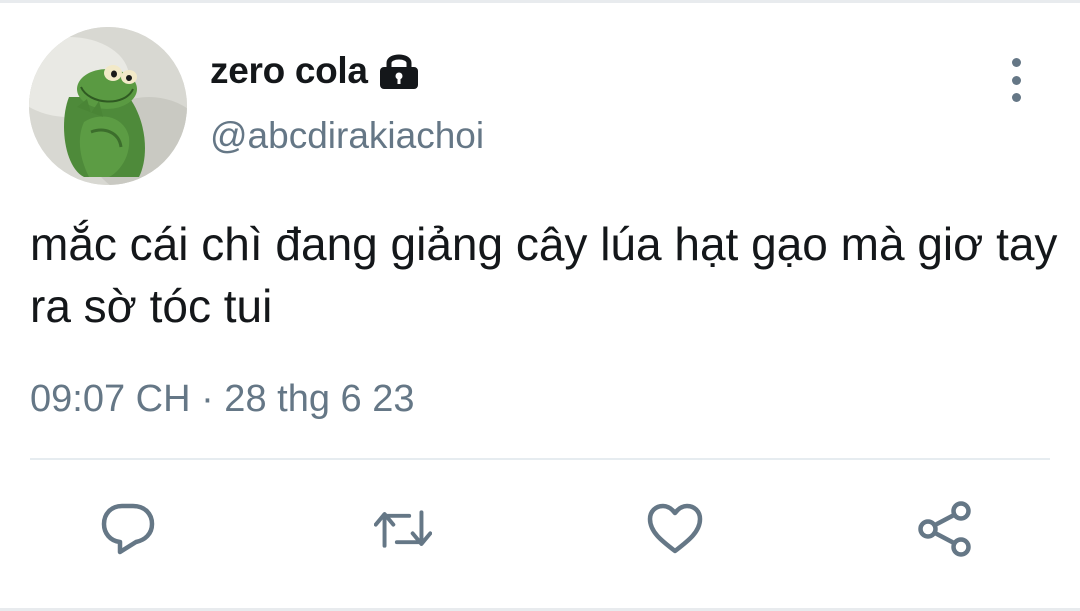  I want to click on display-name: zero cola, so click(289, 71).